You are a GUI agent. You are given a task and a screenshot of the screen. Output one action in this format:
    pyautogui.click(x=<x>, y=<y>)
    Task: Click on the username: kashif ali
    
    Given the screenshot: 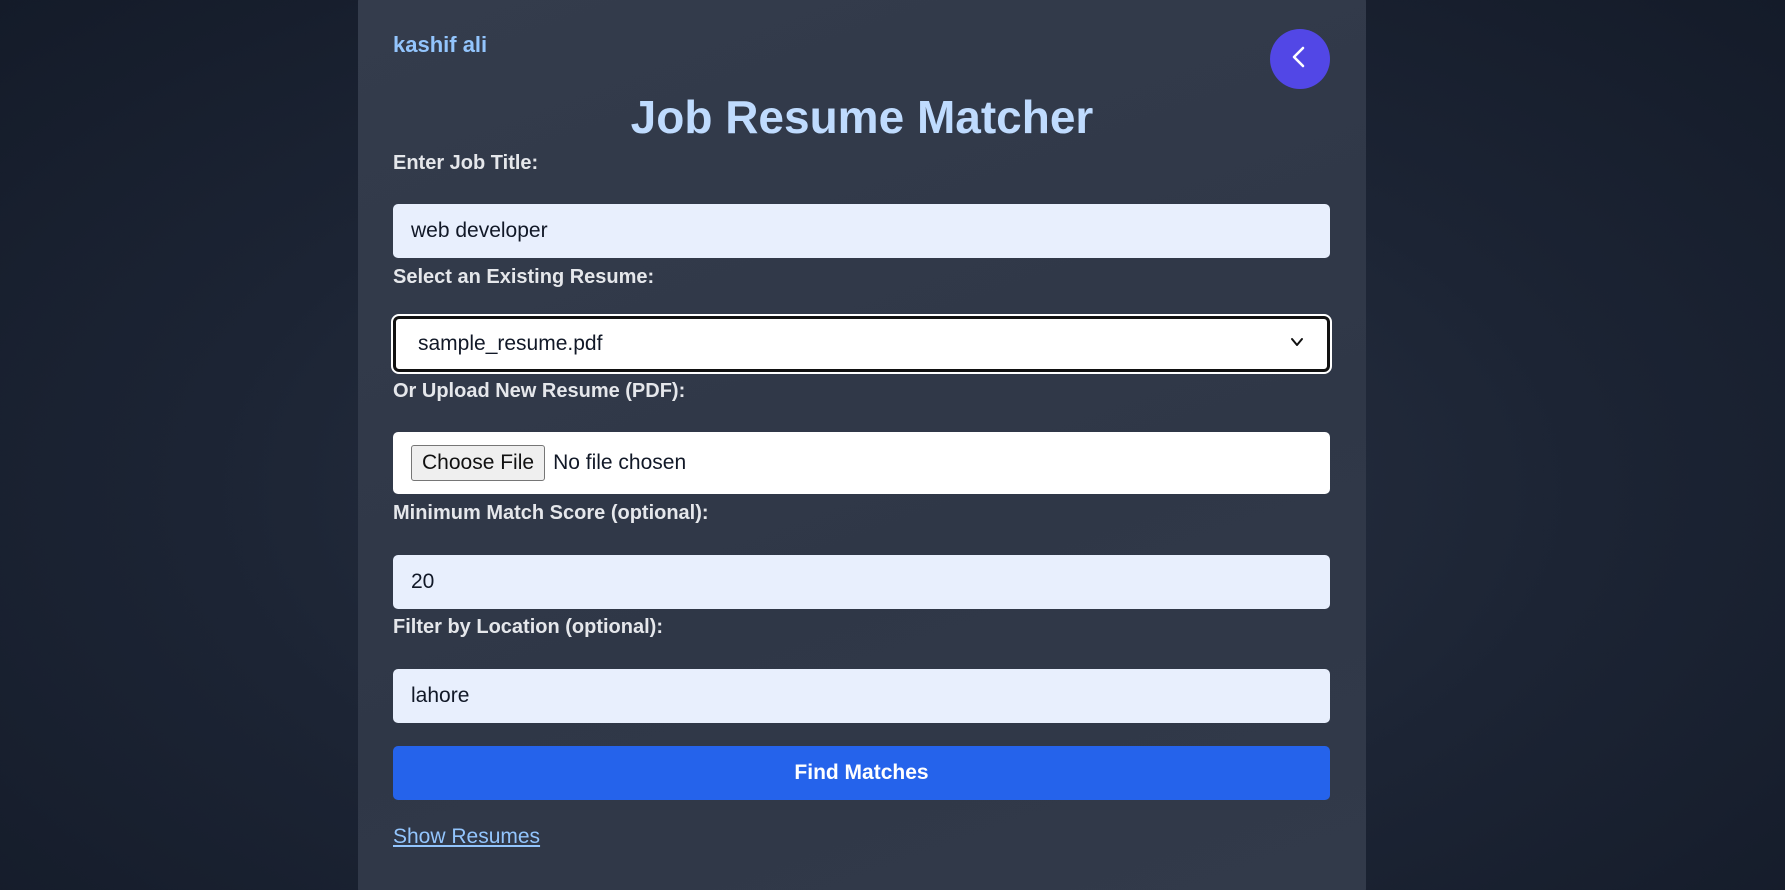 What is the action you would take?
    pyautogui.click(x=440, y=44)
    